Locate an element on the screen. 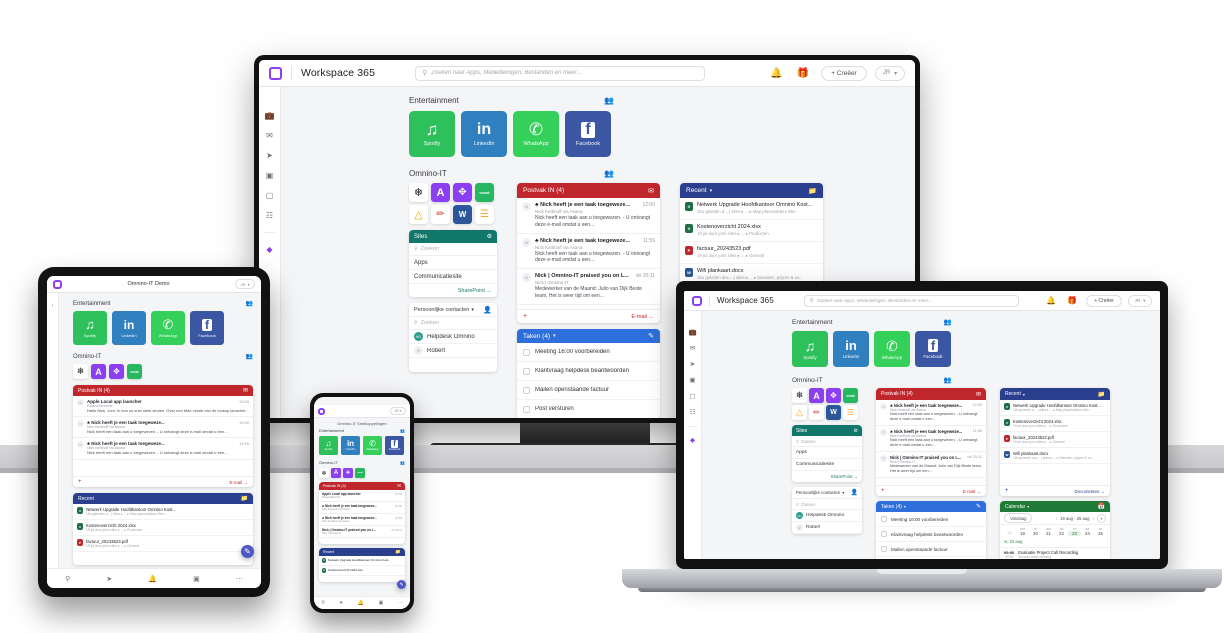  contact-row-helpdesk: HO Helpdesk Omnino is located at coordinates (453, 337).